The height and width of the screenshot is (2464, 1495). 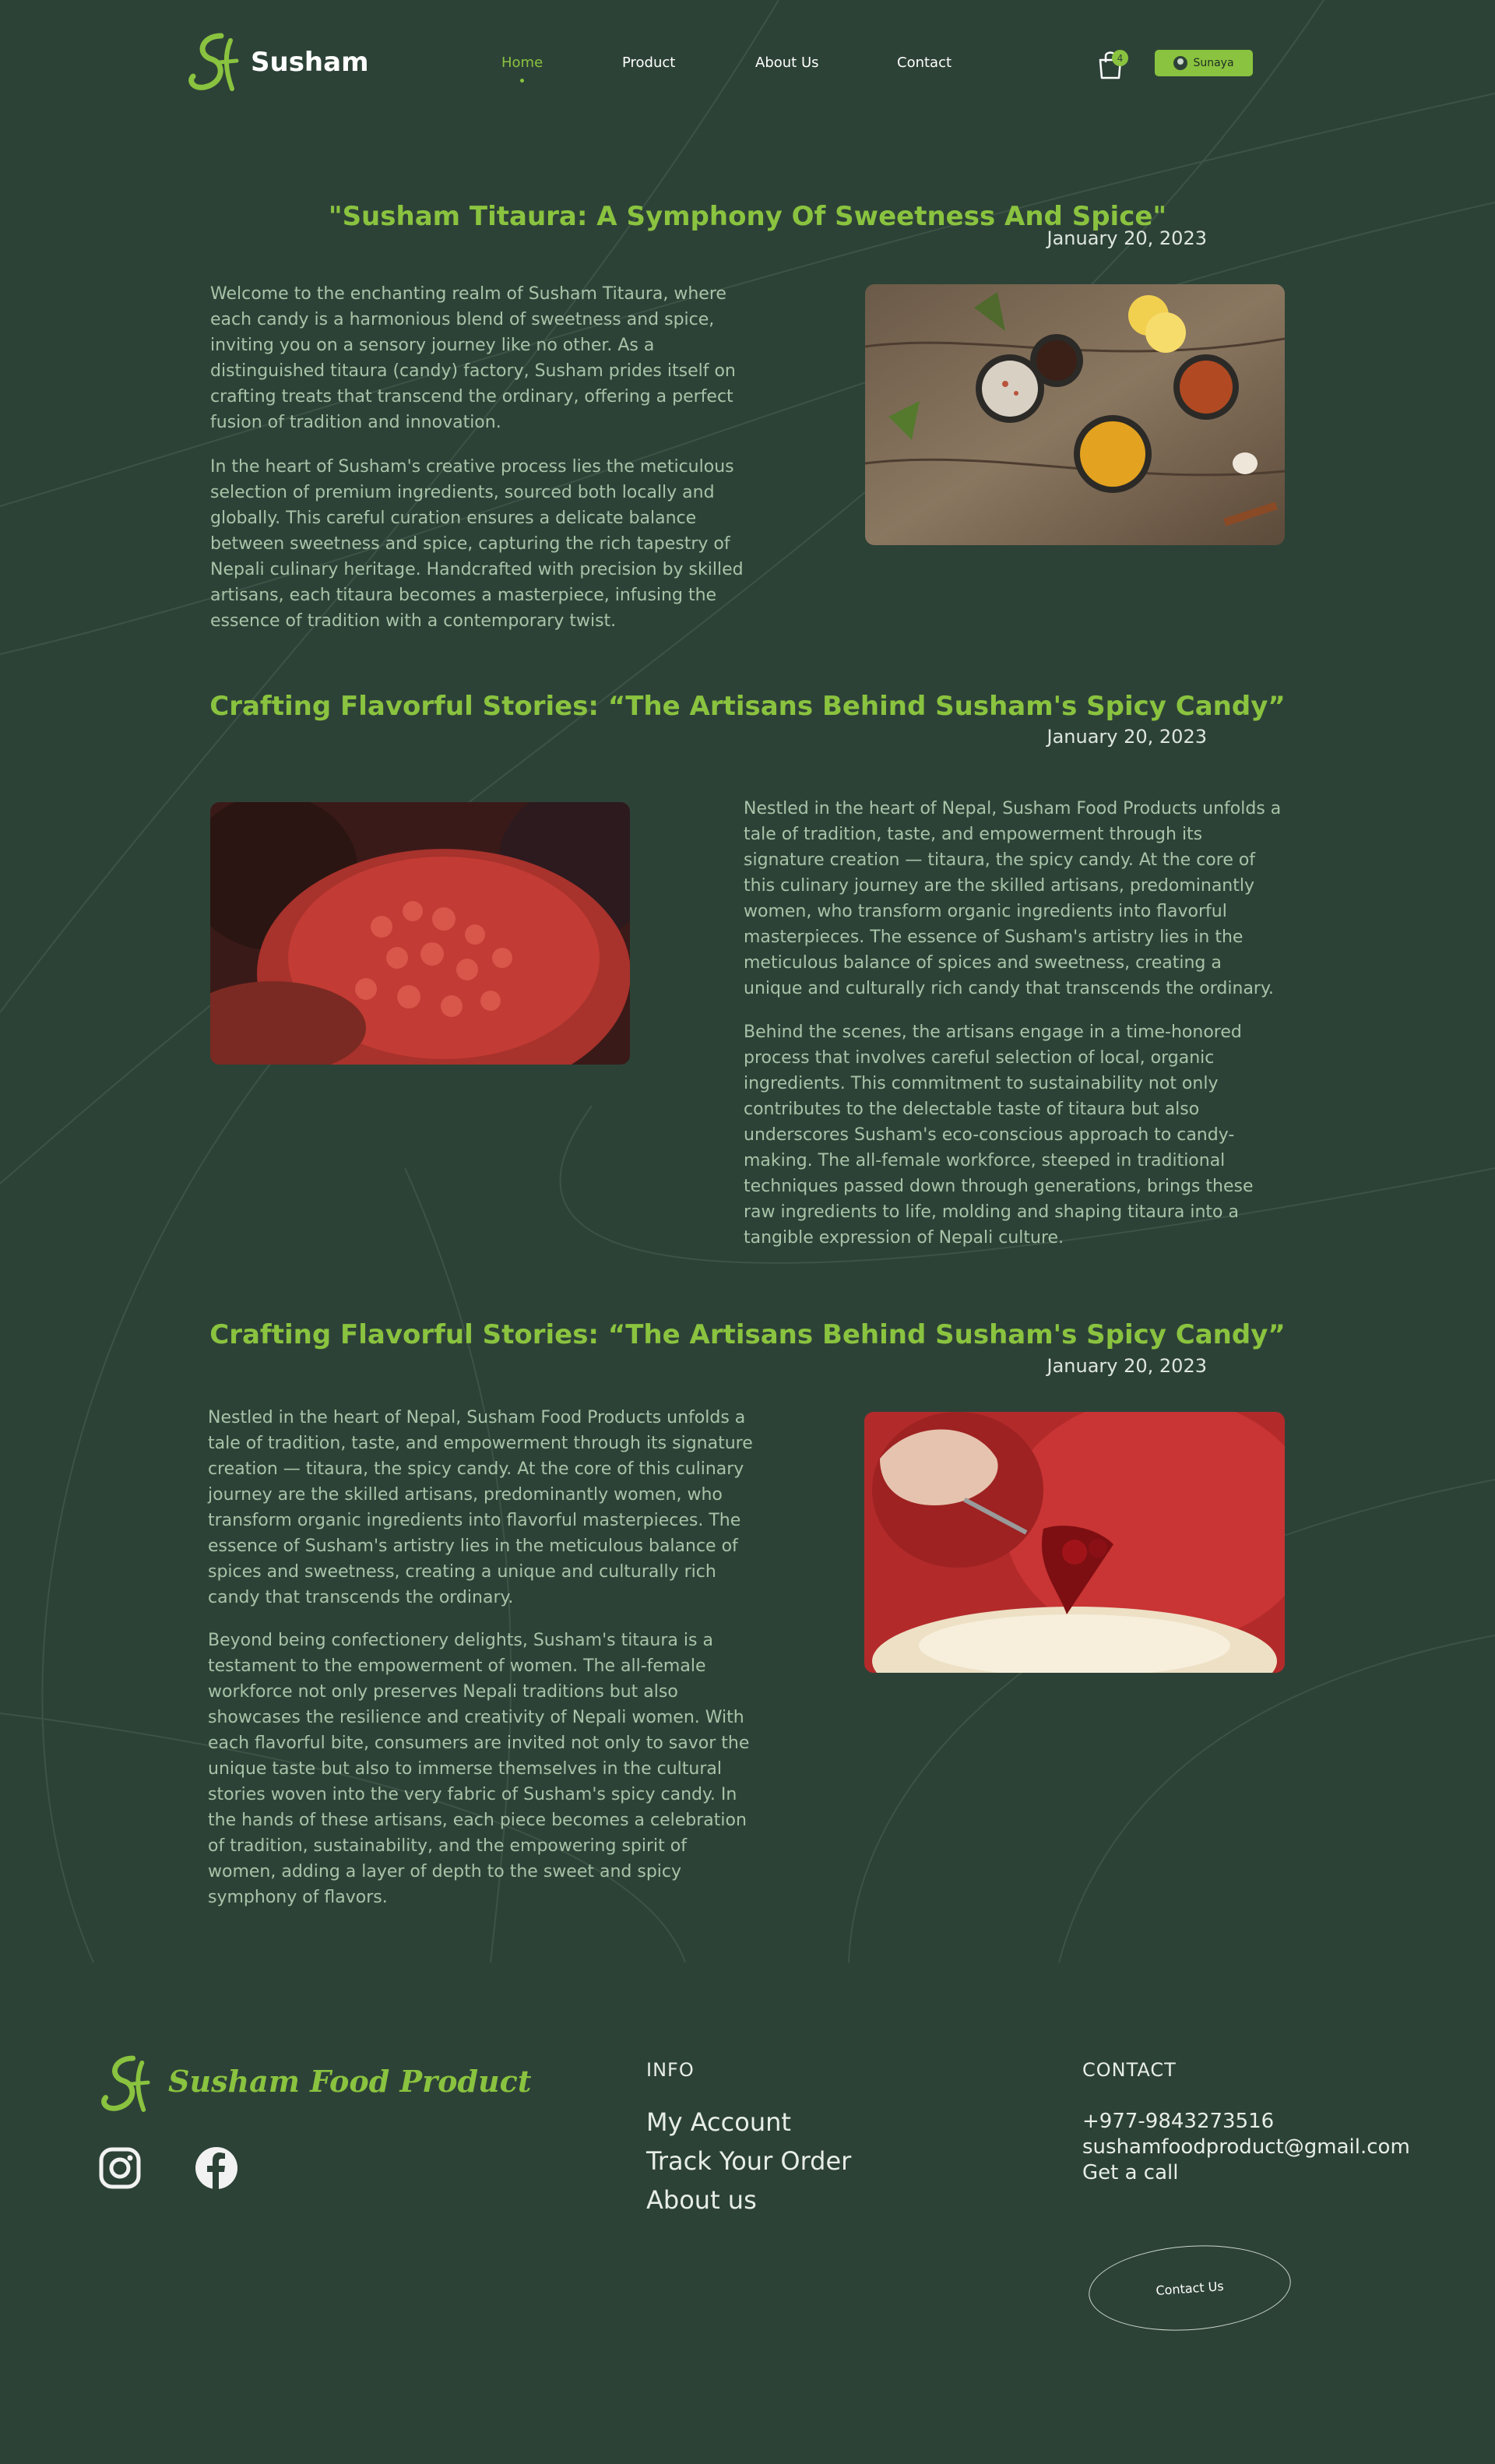 What do you see at coordinates (1127, 238) in the screenshot?
I see `article-1-date: January 20, 2023` at bounding box center [1127, 238].